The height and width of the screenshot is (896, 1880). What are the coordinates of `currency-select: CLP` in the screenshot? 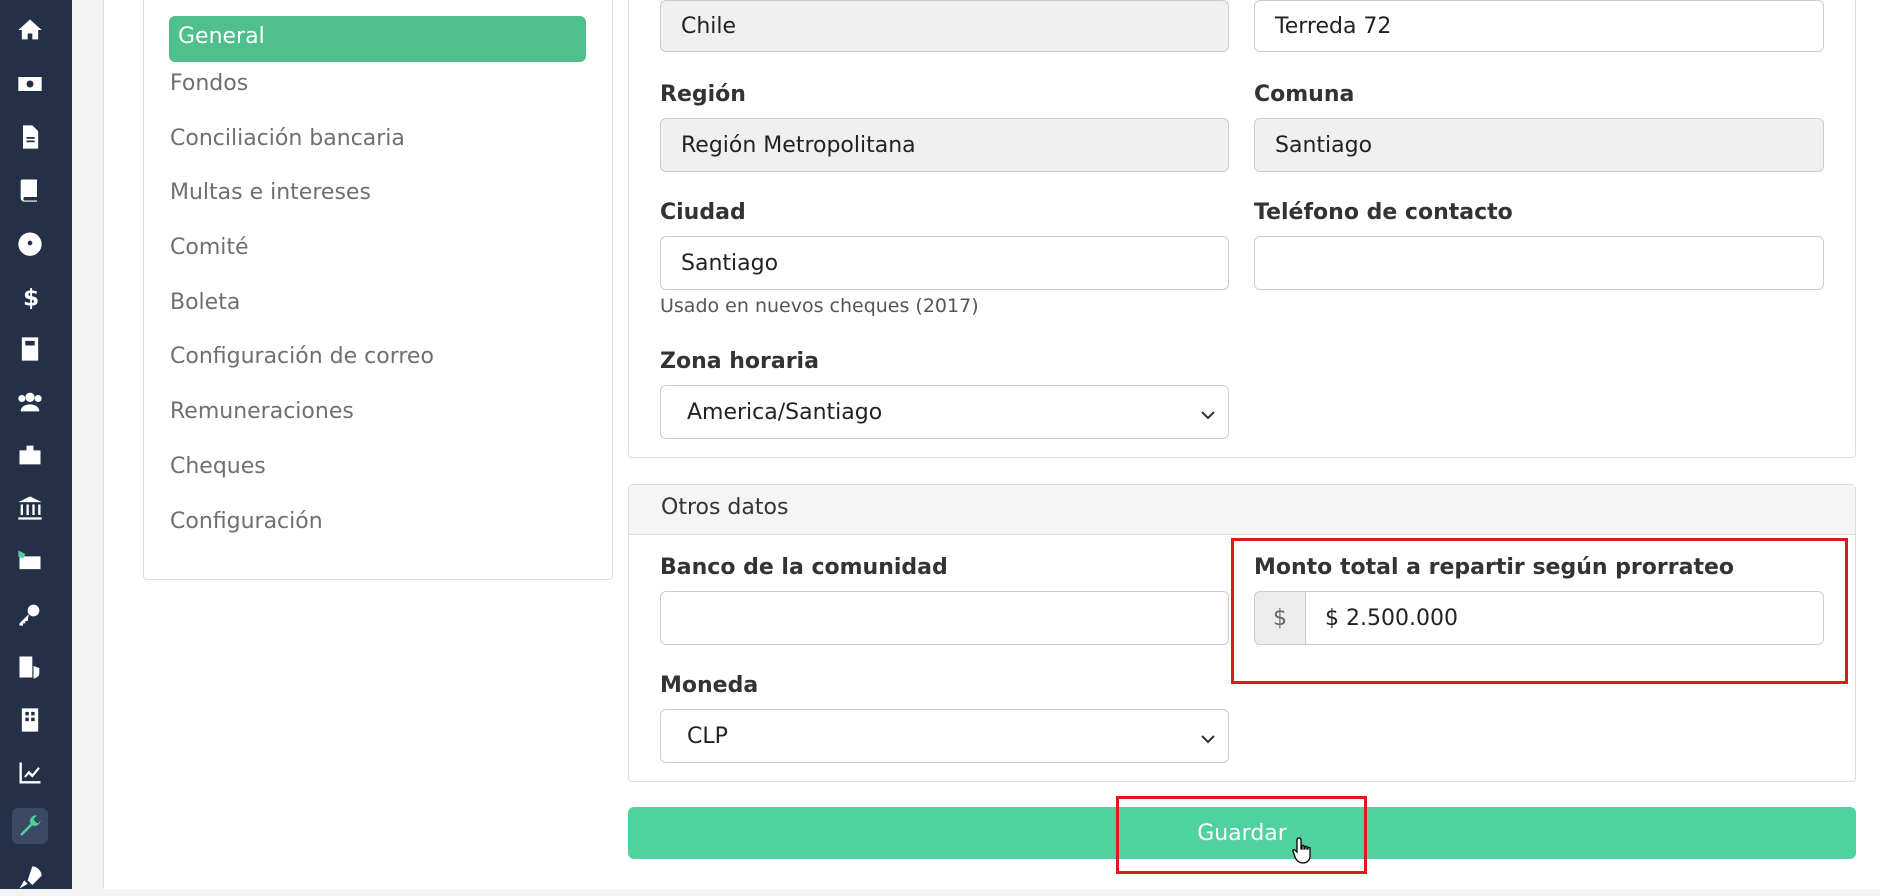 It's located at (944, 736).